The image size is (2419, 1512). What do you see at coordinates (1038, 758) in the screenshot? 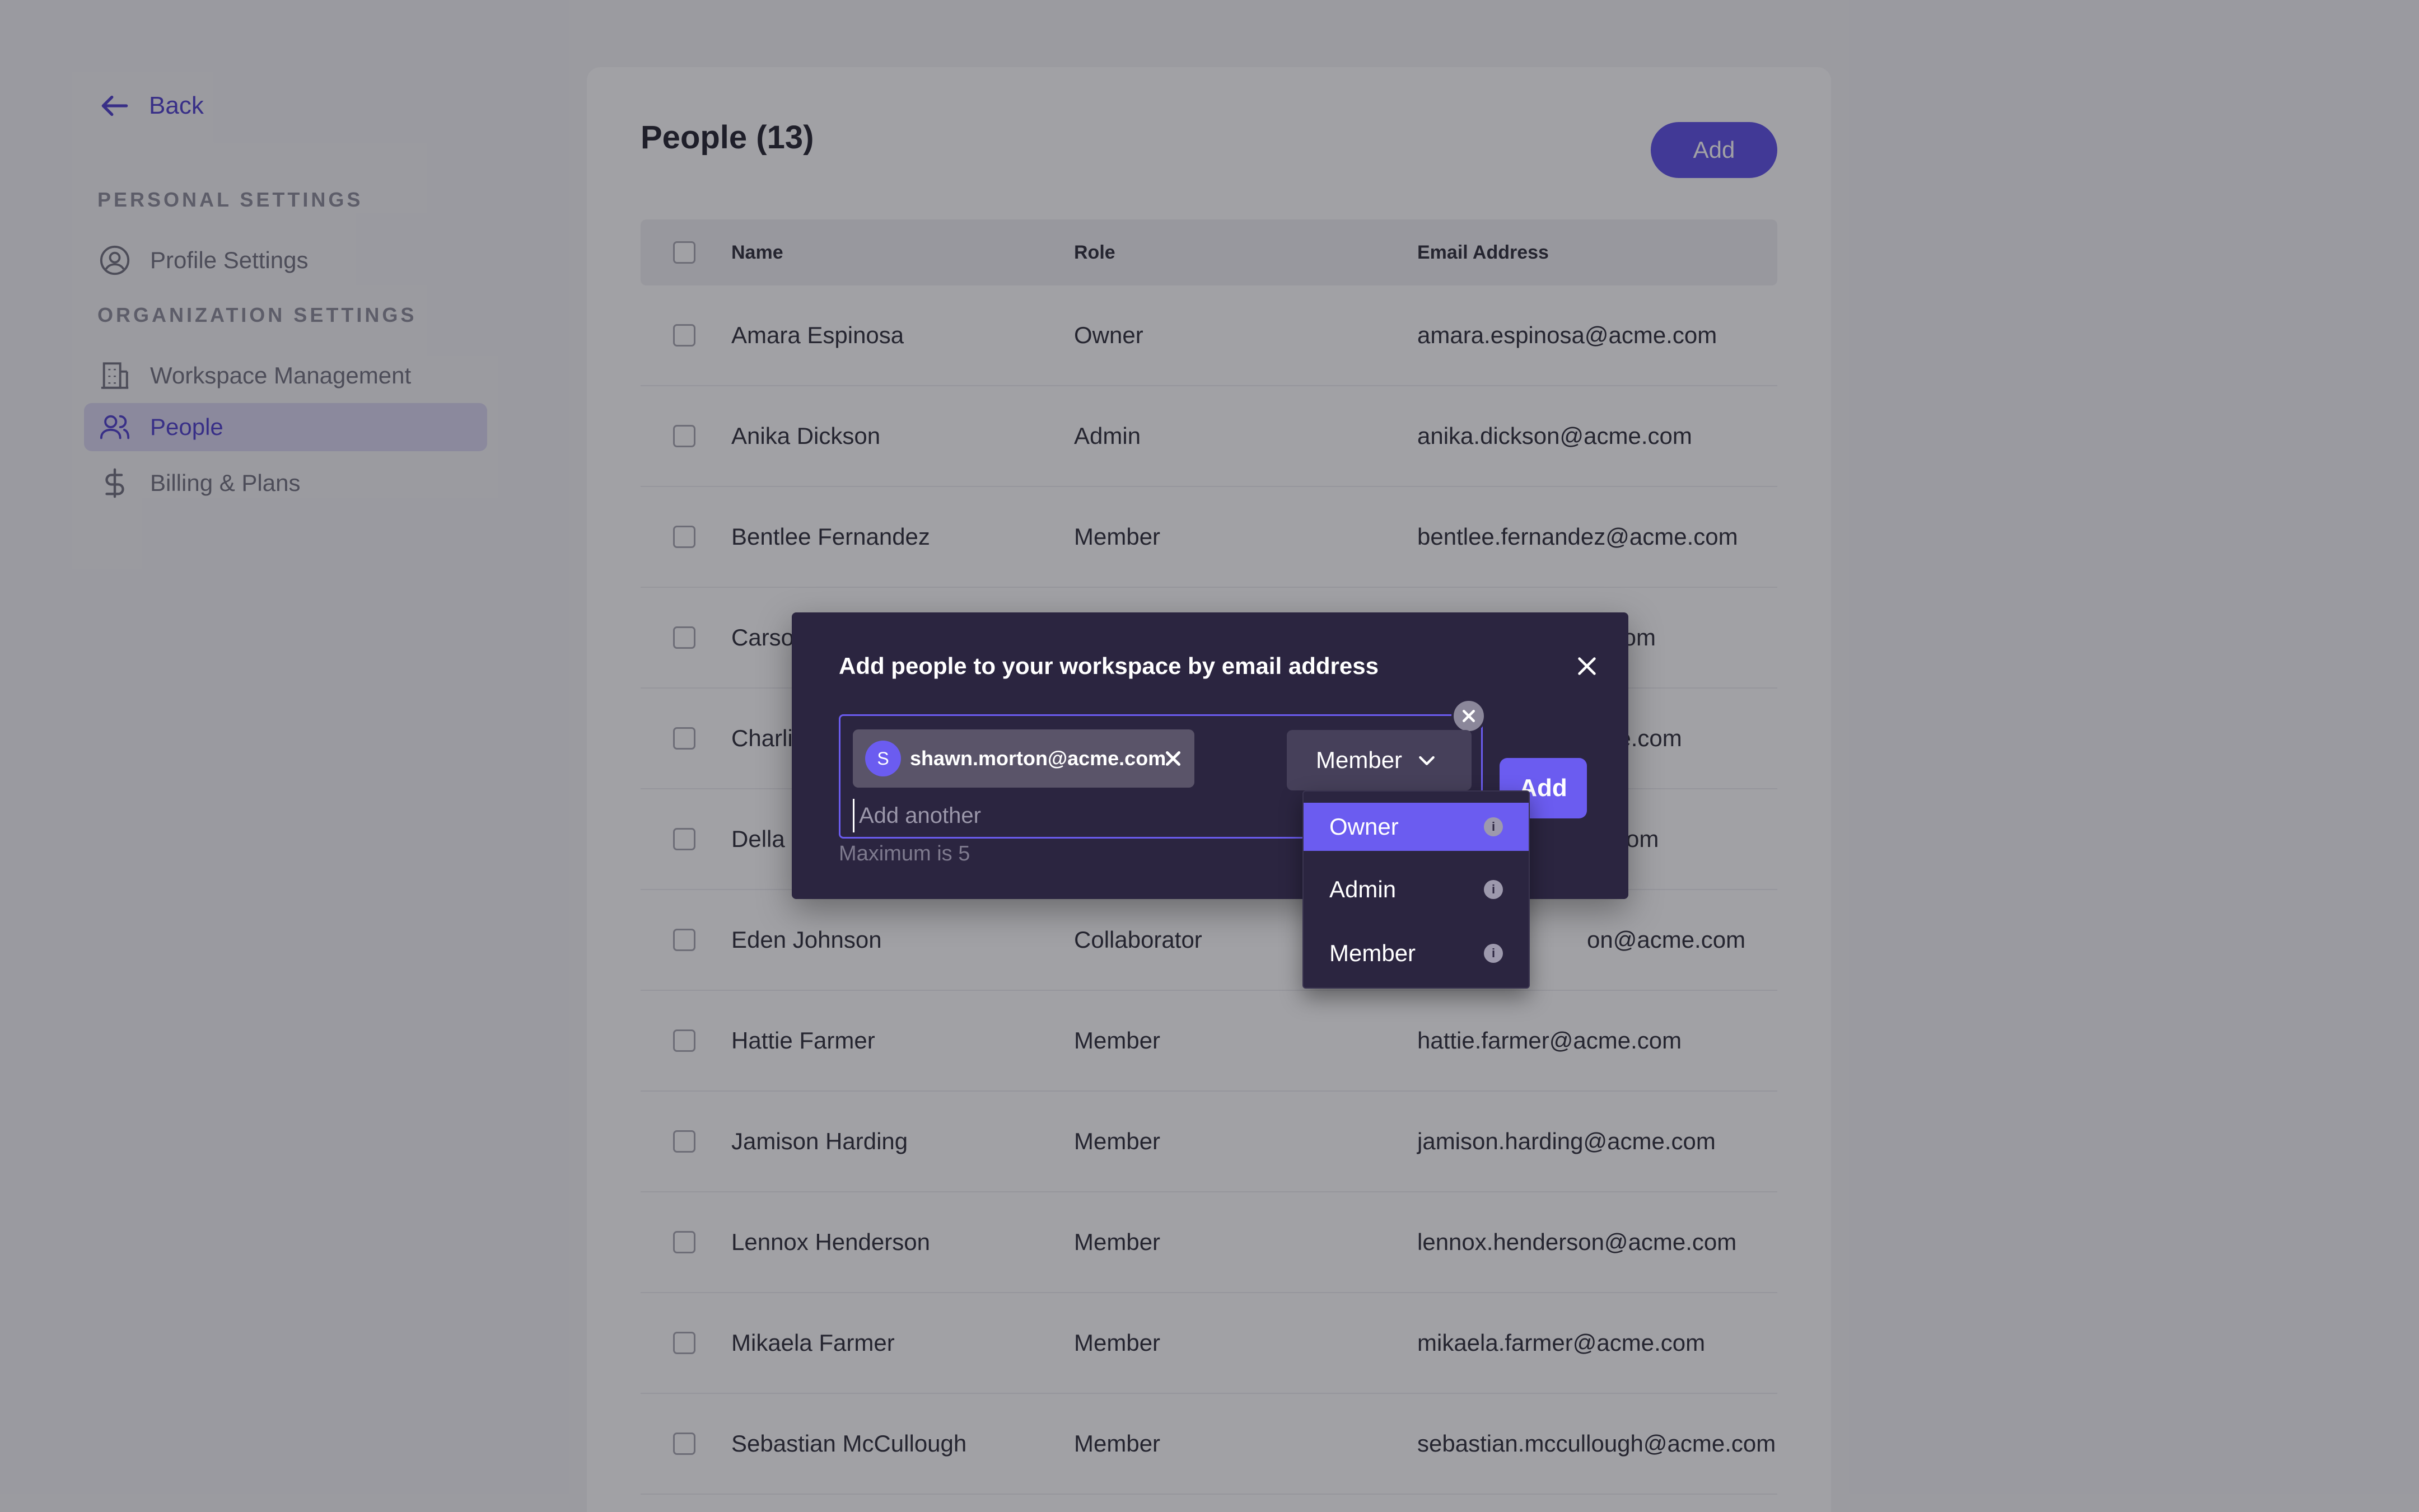
I see `email-chip-text: shawn.morton@acme.com` at bounding box center [1038, 758].